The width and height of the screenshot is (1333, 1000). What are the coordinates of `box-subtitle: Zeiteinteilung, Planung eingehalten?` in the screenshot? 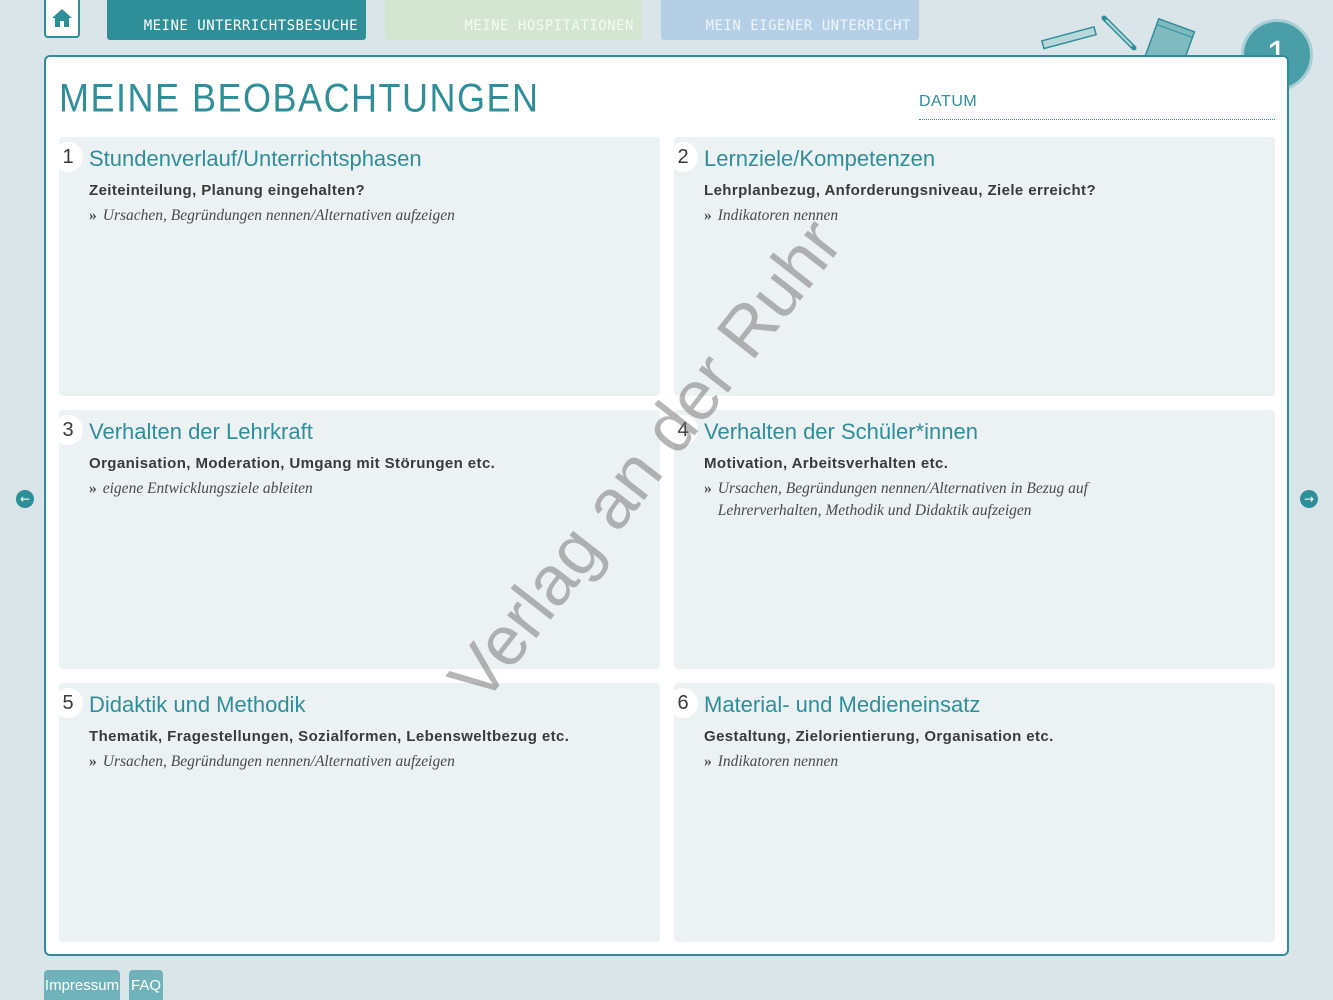 It's located at (227, 190).